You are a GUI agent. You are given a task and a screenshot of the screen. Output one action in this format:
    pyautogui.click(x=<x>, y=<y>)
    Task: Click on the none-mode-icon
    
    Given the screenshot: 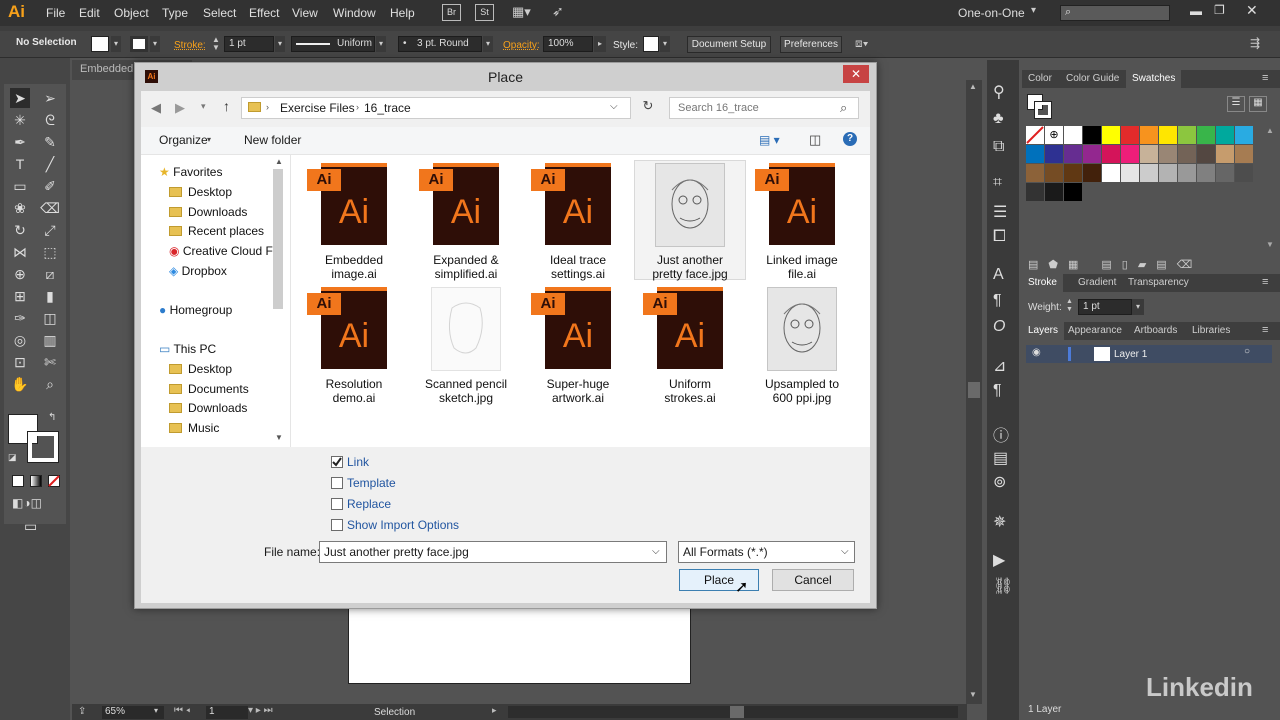 What is the action you would take?
    pyautogui.click(x=54, y=481)
    